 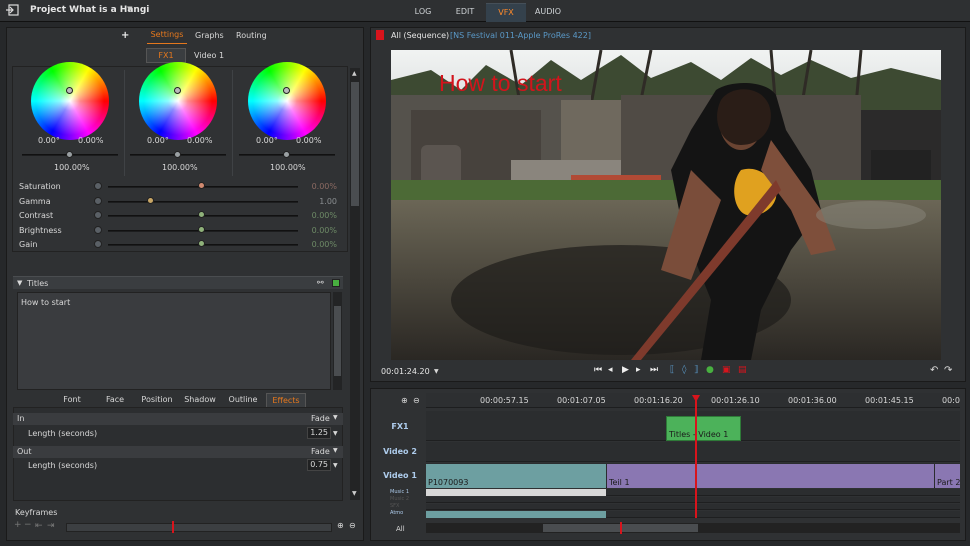 What do you see at coordinates (200, 400) in the screenshot?
I see `tab-shadow: Shadow` at bounding box center [200, 400].